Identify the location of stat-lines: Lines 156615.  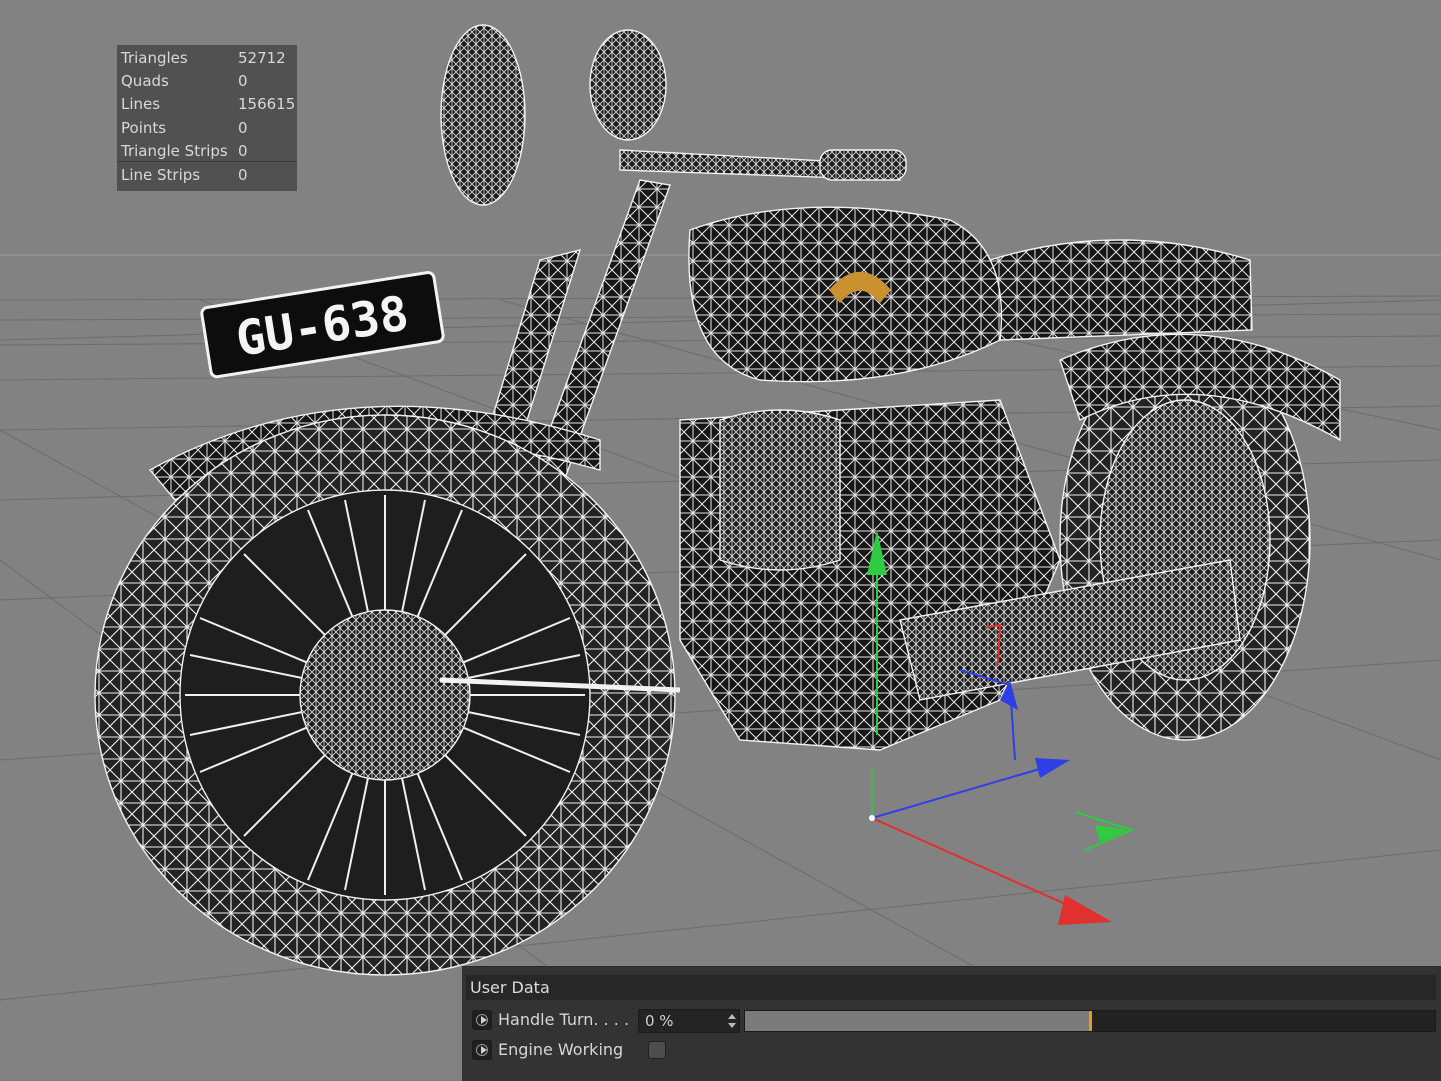
(208, 104).